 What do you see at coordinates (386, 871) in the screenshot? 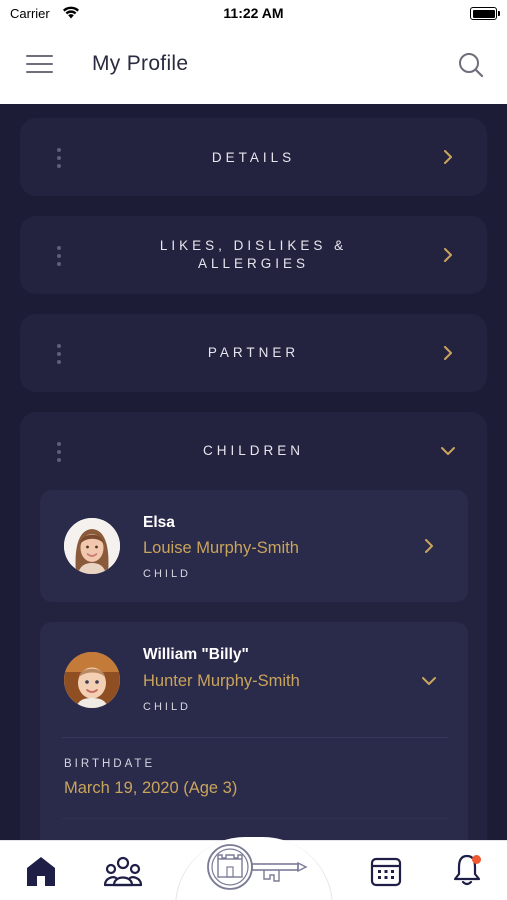
I see `calendar-icon` at bounding box center [386, 871].